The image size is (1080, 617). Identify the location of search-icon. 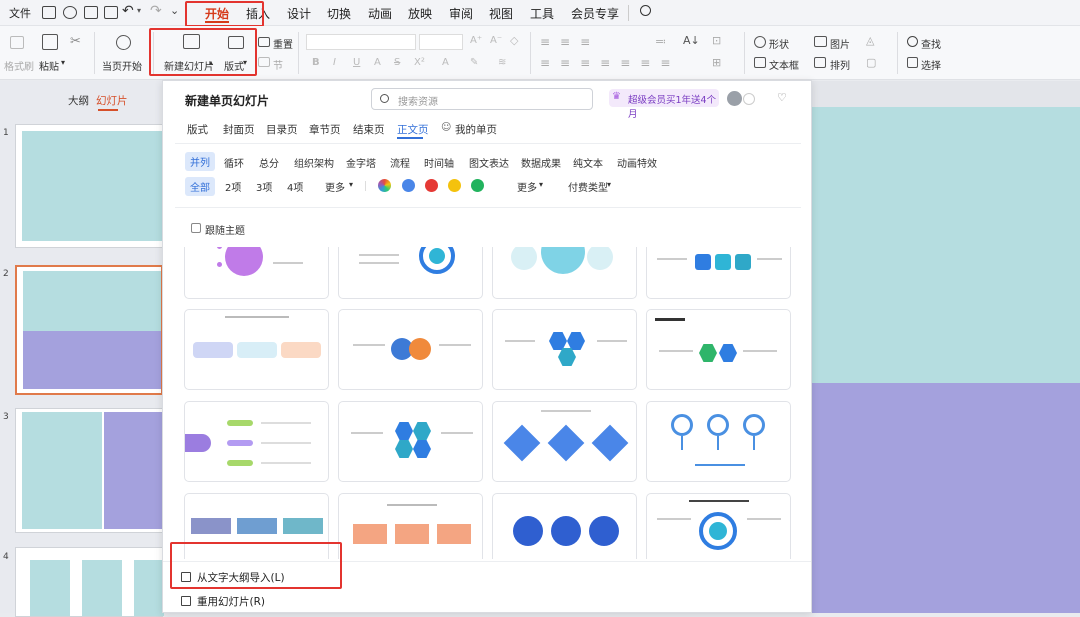
(645, 10).